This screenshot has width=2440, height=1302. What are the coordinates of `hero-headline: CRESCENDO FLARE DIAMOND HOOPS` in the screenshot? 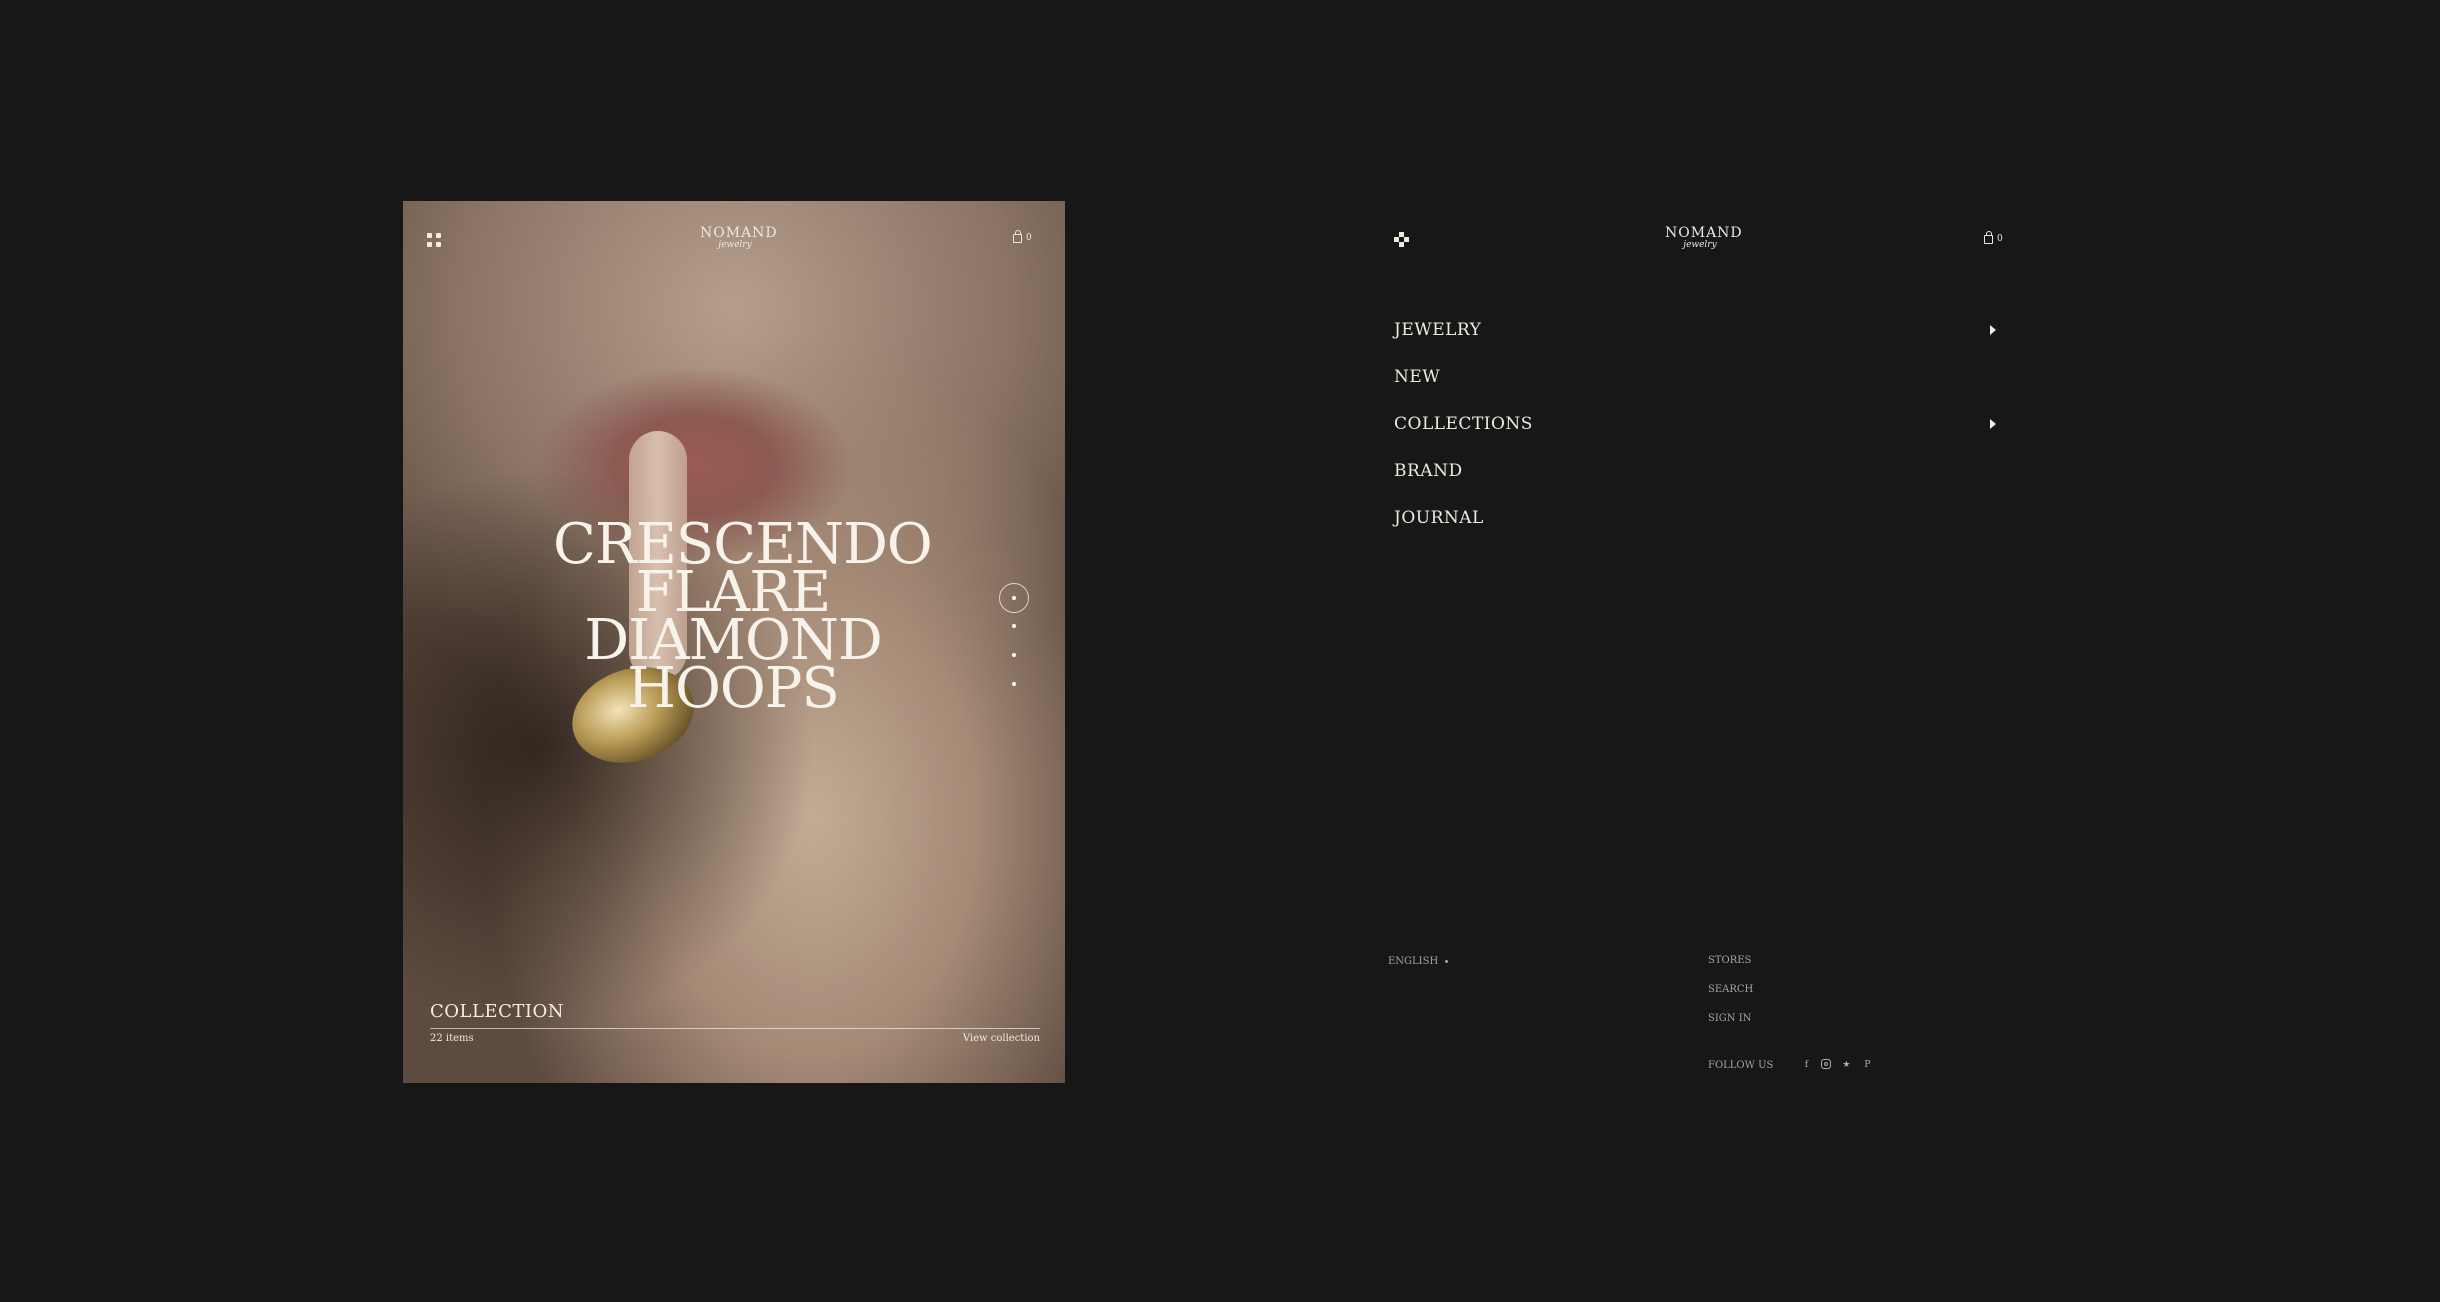 It's located at (743, 617).